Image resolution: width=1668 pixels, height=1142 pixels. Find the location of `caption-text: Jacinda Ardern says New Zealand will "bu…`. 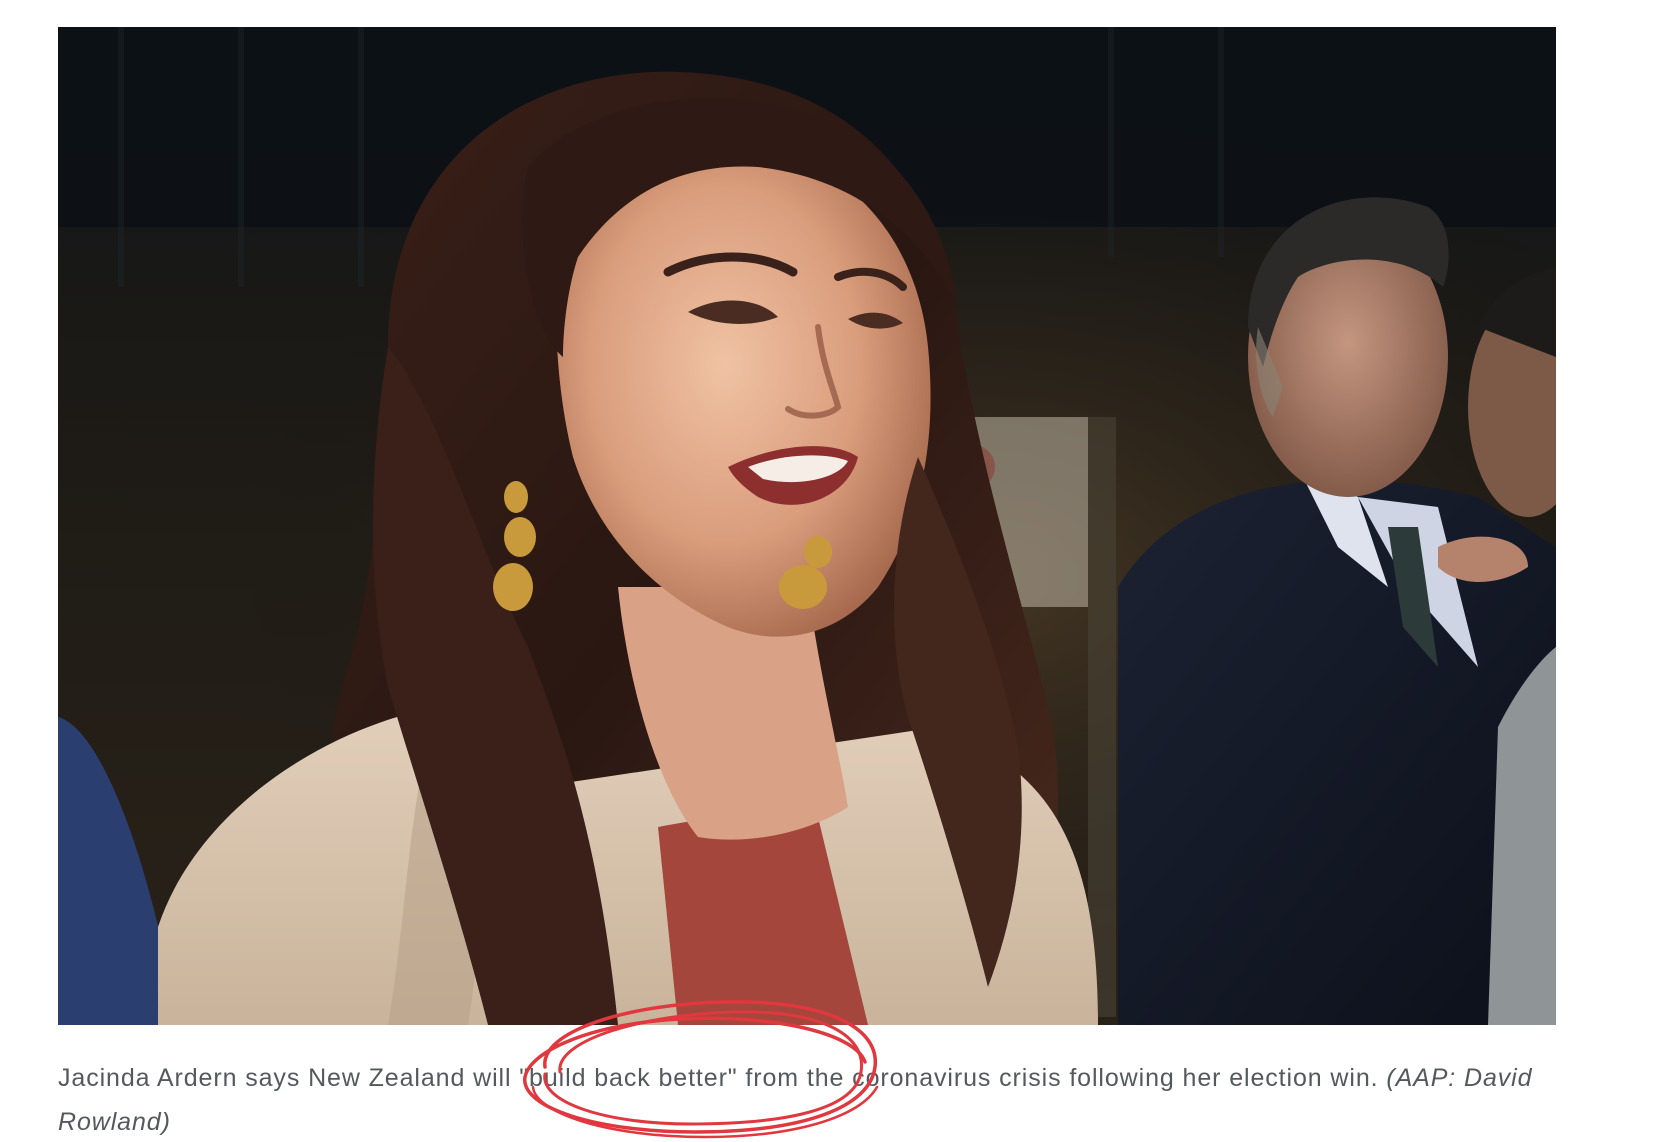

caption-text: Jacinda Ardern says New Zealand will "bu… is located at coordinates (718, 1078).